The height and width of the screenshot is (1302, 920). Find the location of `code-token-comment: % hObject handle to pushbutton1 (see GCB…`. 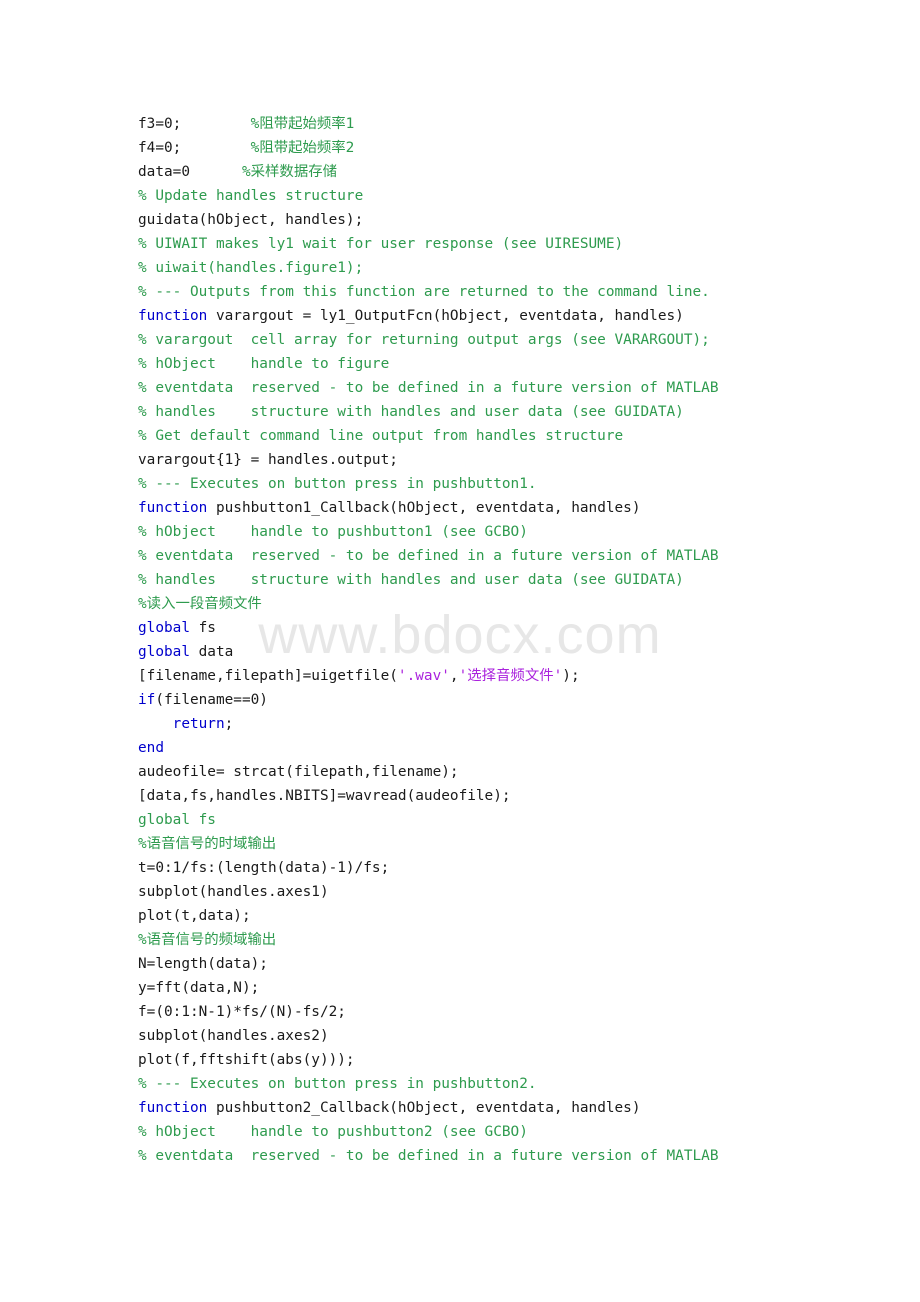

code-token-comment: % hObject handle to pushbutton1 (see GCB… is located at coordinates (333, 532).